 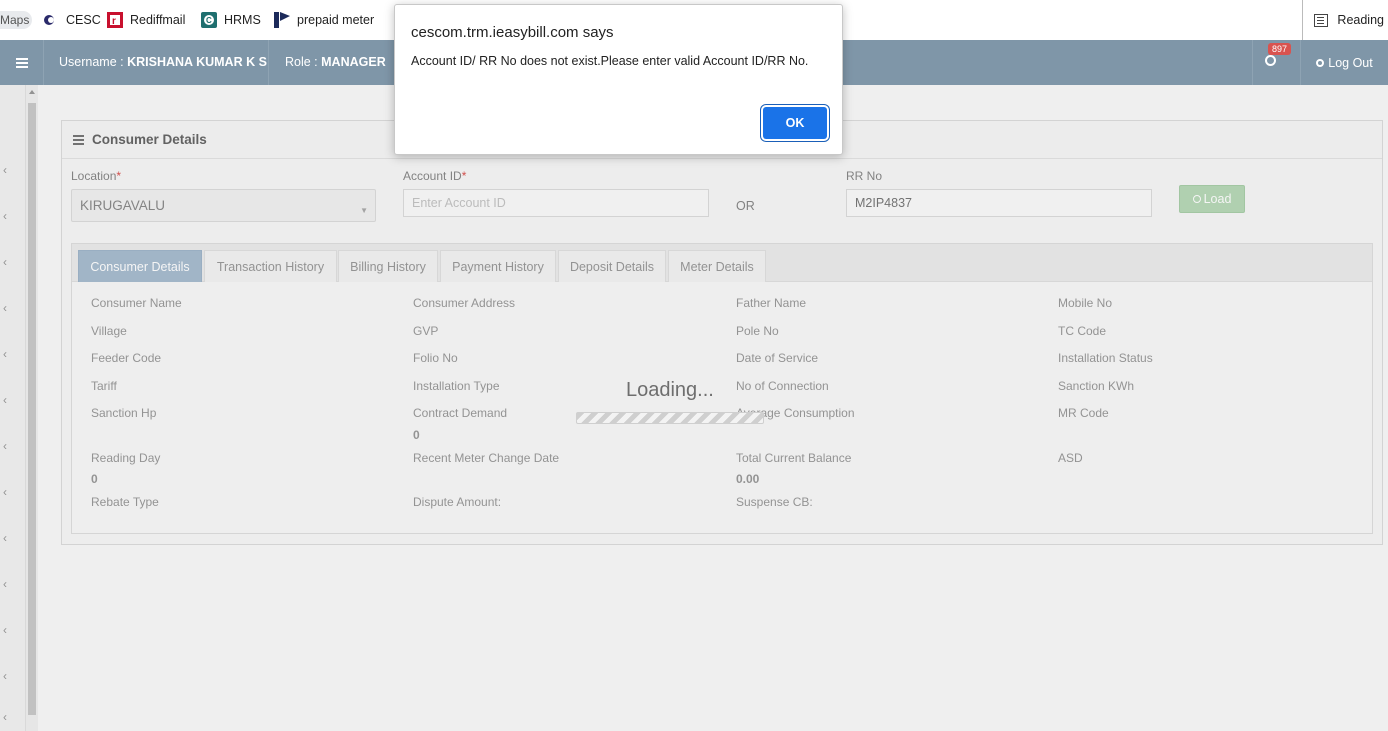 I want to click on scrollbar-thumb, so click(x=32, y=409).